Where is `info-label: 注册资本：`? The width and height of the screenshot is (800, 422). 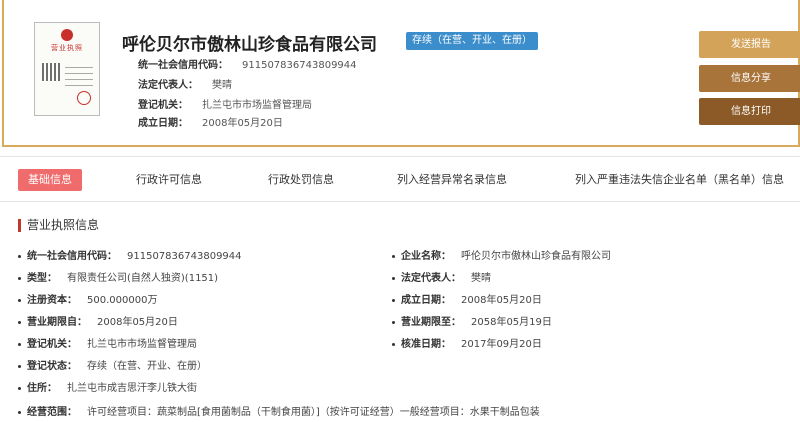
info-label: 注册资本： is located at coordinates (52, 300).